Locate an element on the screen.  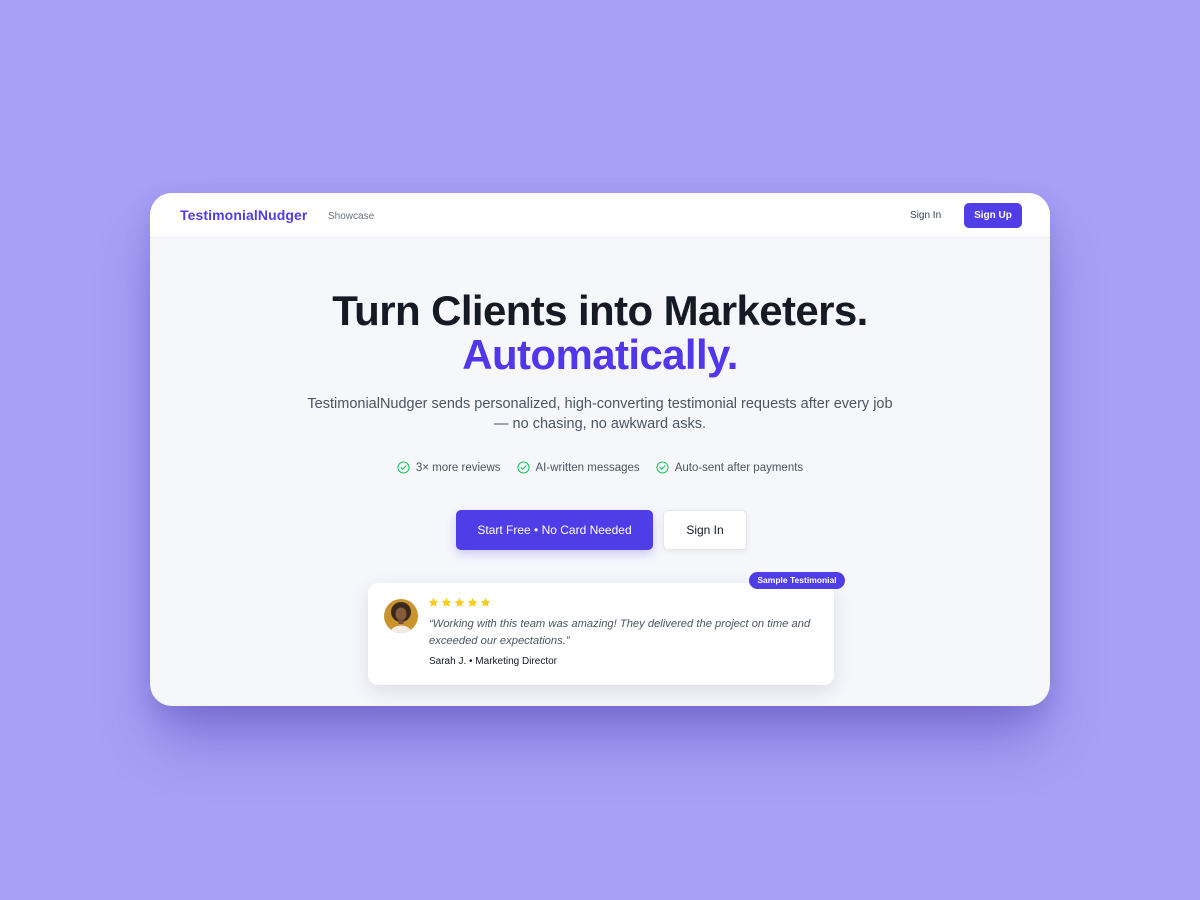
feature-label: AI-written messages is located at coordinates (587, 467).